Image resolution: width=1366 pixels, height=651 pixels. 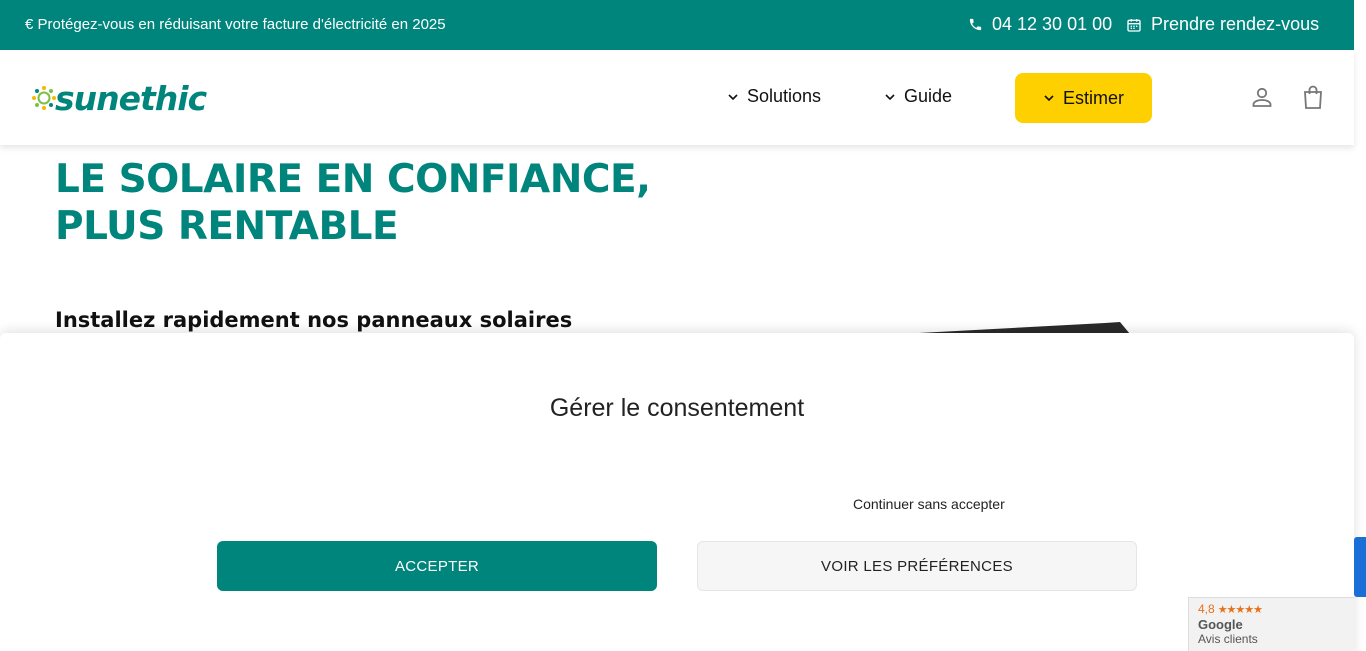 What do you see at coordinates (1262, 97) in the screenshot?
I see `account-icon` at bounding box center [1262, 97].